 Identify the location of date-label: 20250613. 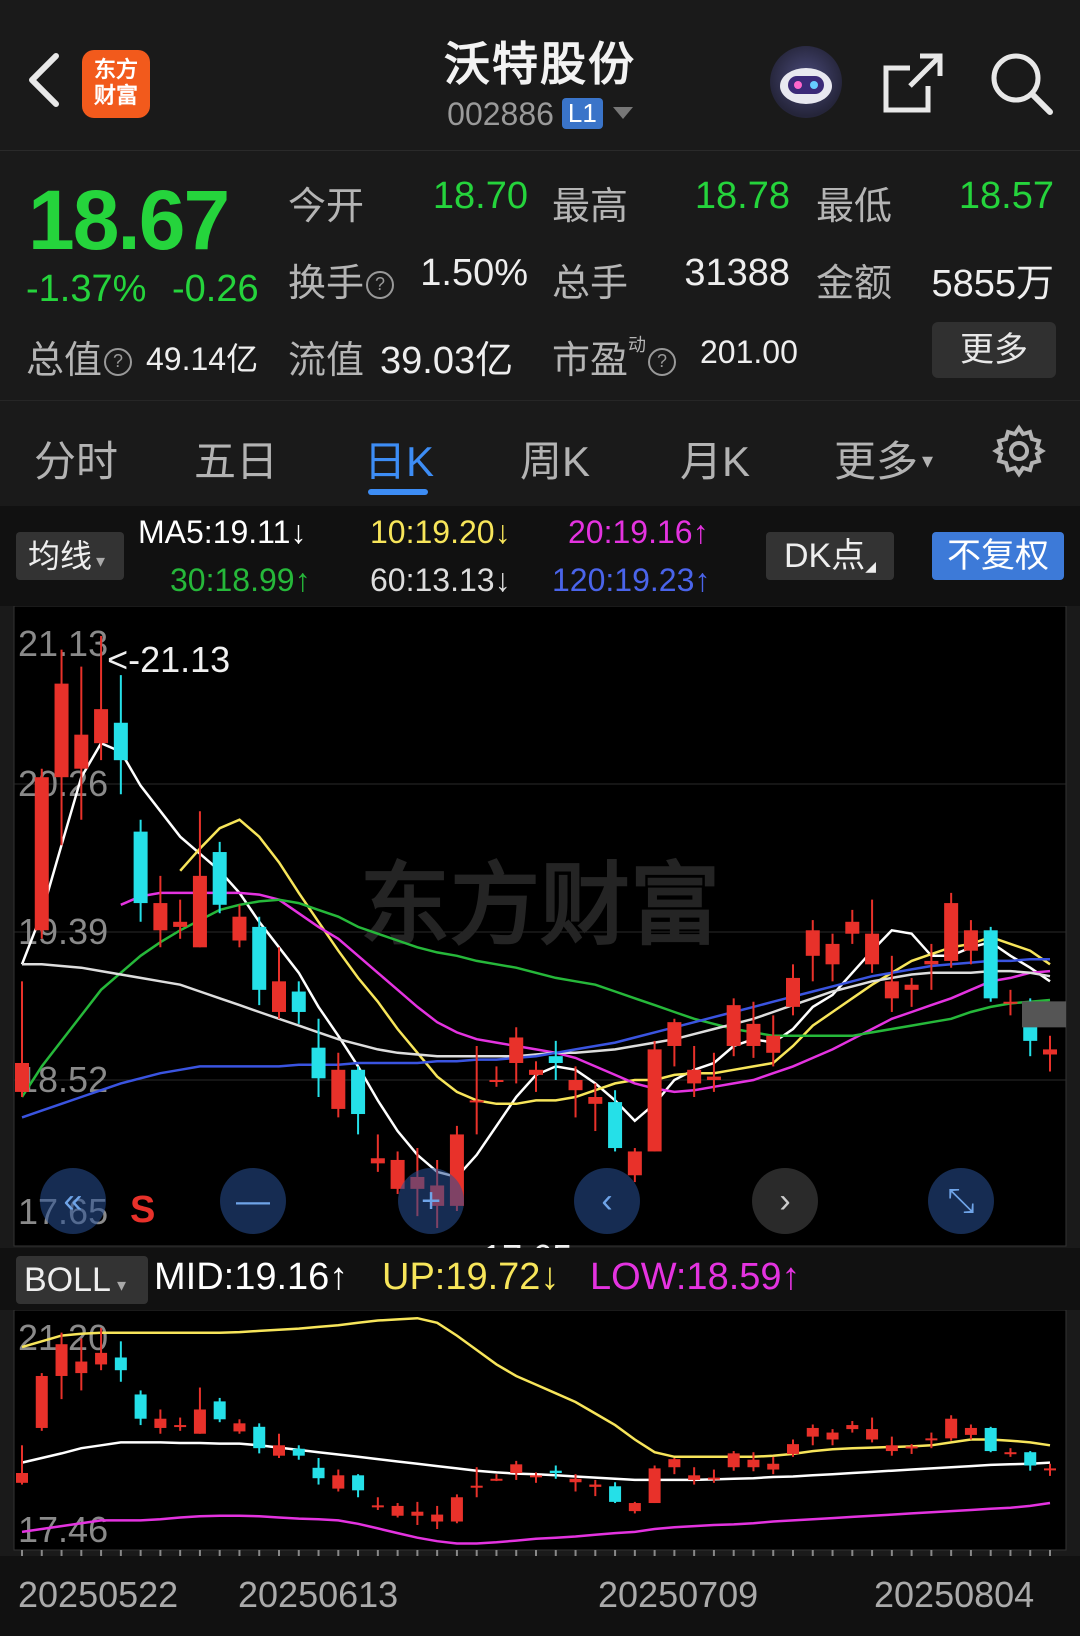
(318, 1594).